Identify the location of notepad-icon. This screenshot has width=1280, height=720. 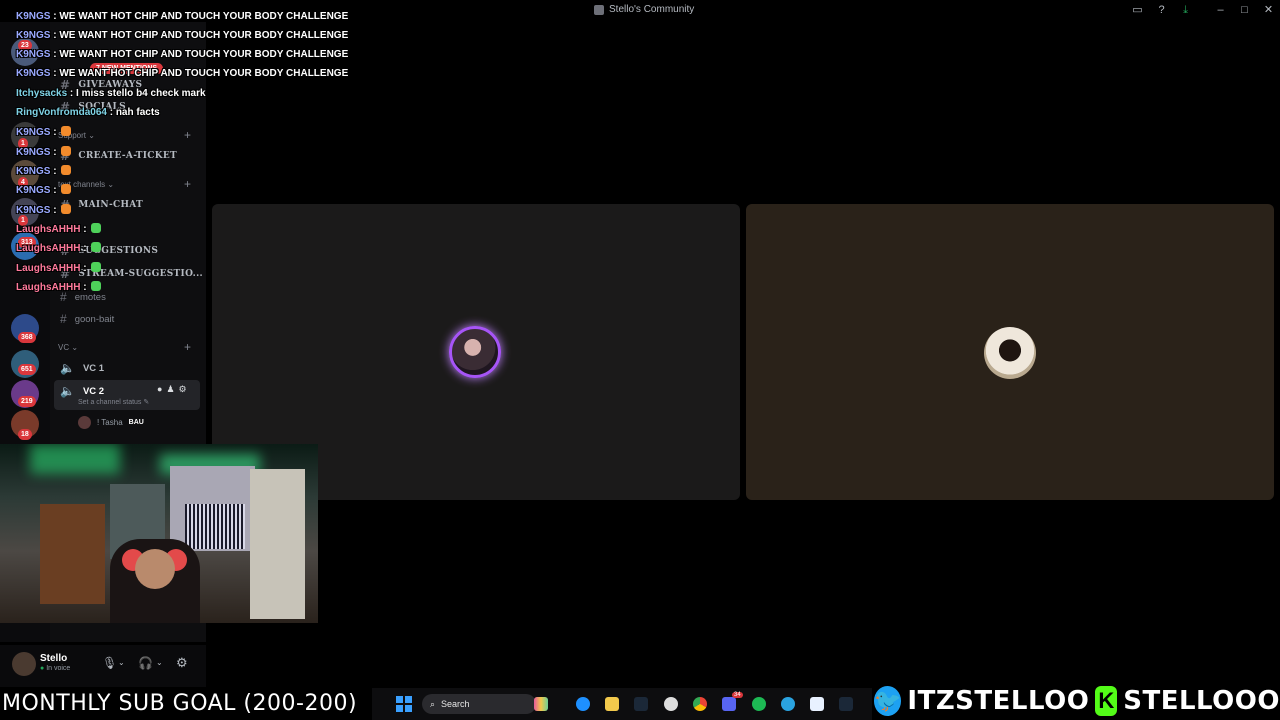
(817, 704).